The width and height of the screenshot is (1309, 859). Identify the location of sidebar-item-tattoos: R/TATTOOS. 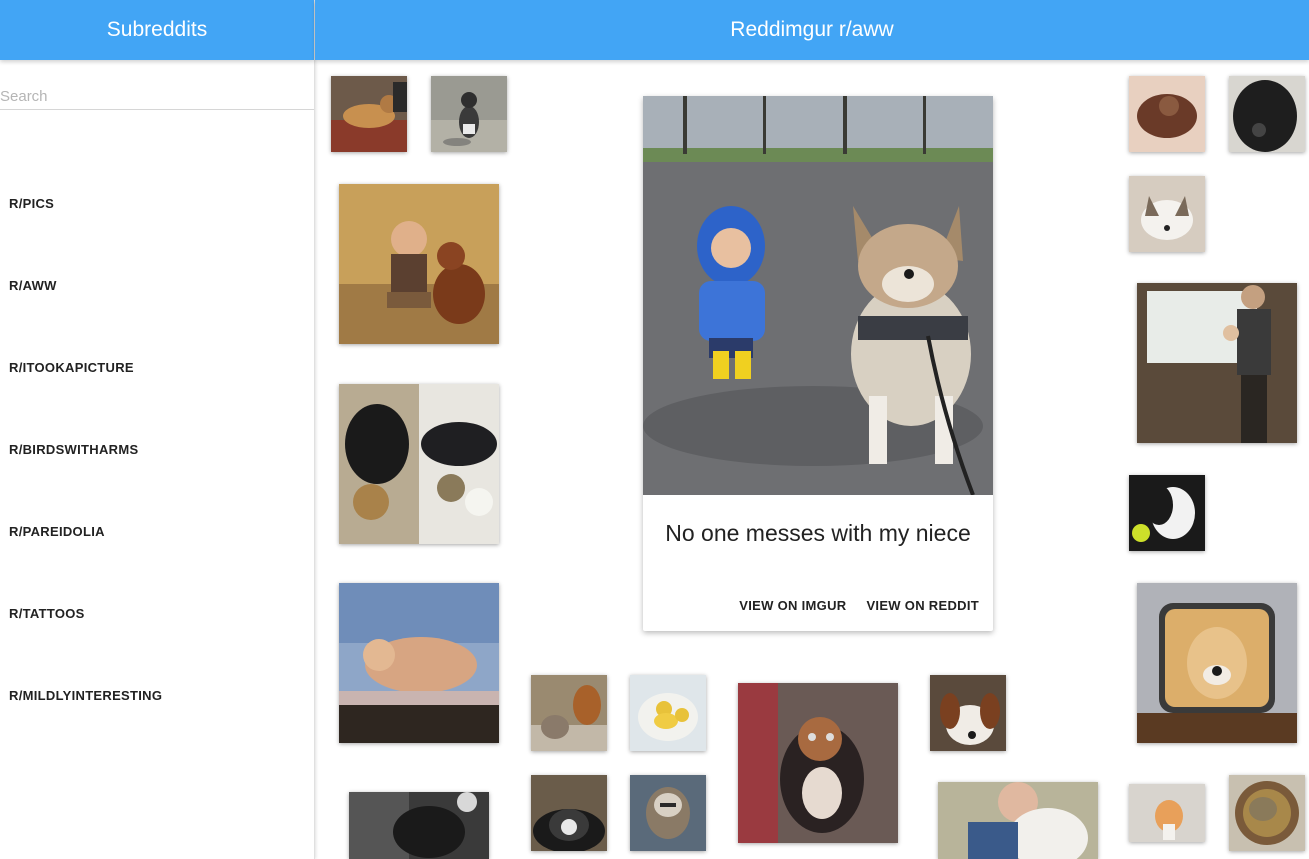
(157, 613).